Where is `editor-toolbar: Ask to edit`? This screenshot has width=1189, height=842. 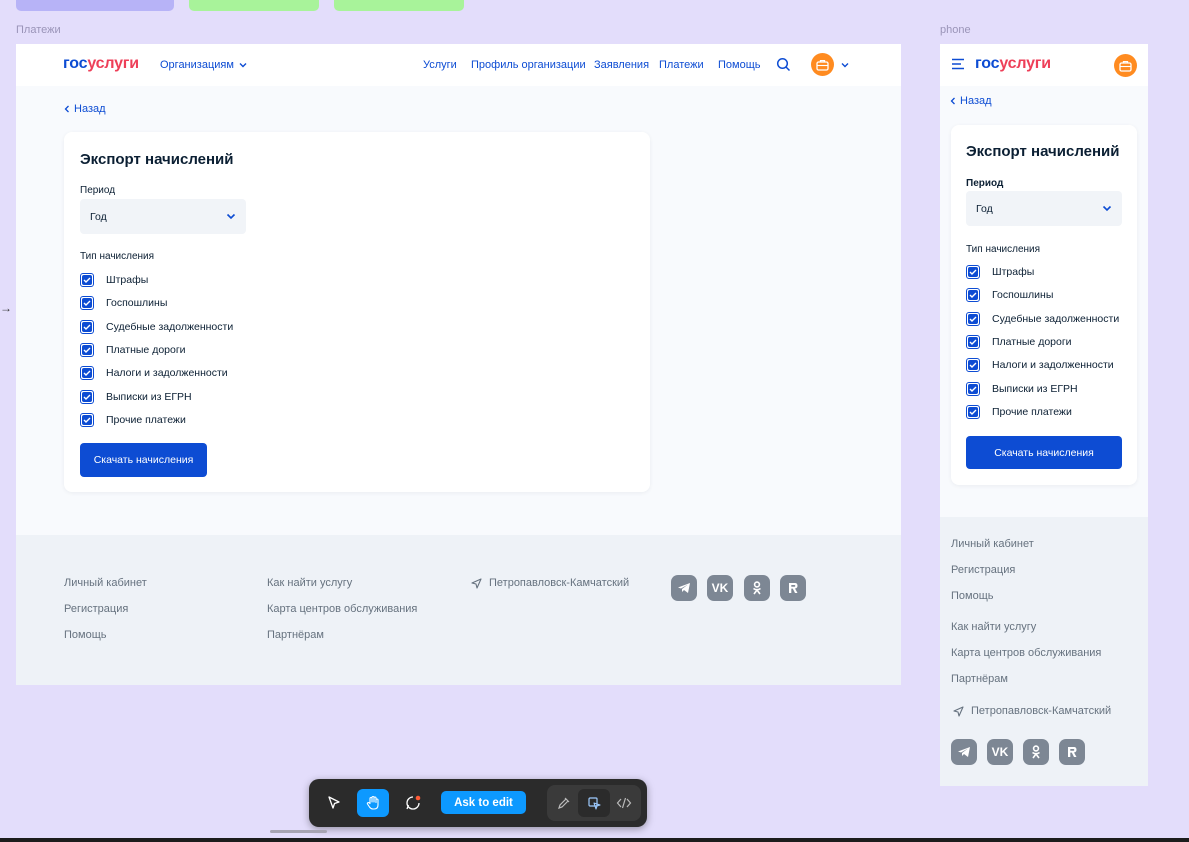 editor-toolbar: Ask to edit is located at coordinates (478, 803).